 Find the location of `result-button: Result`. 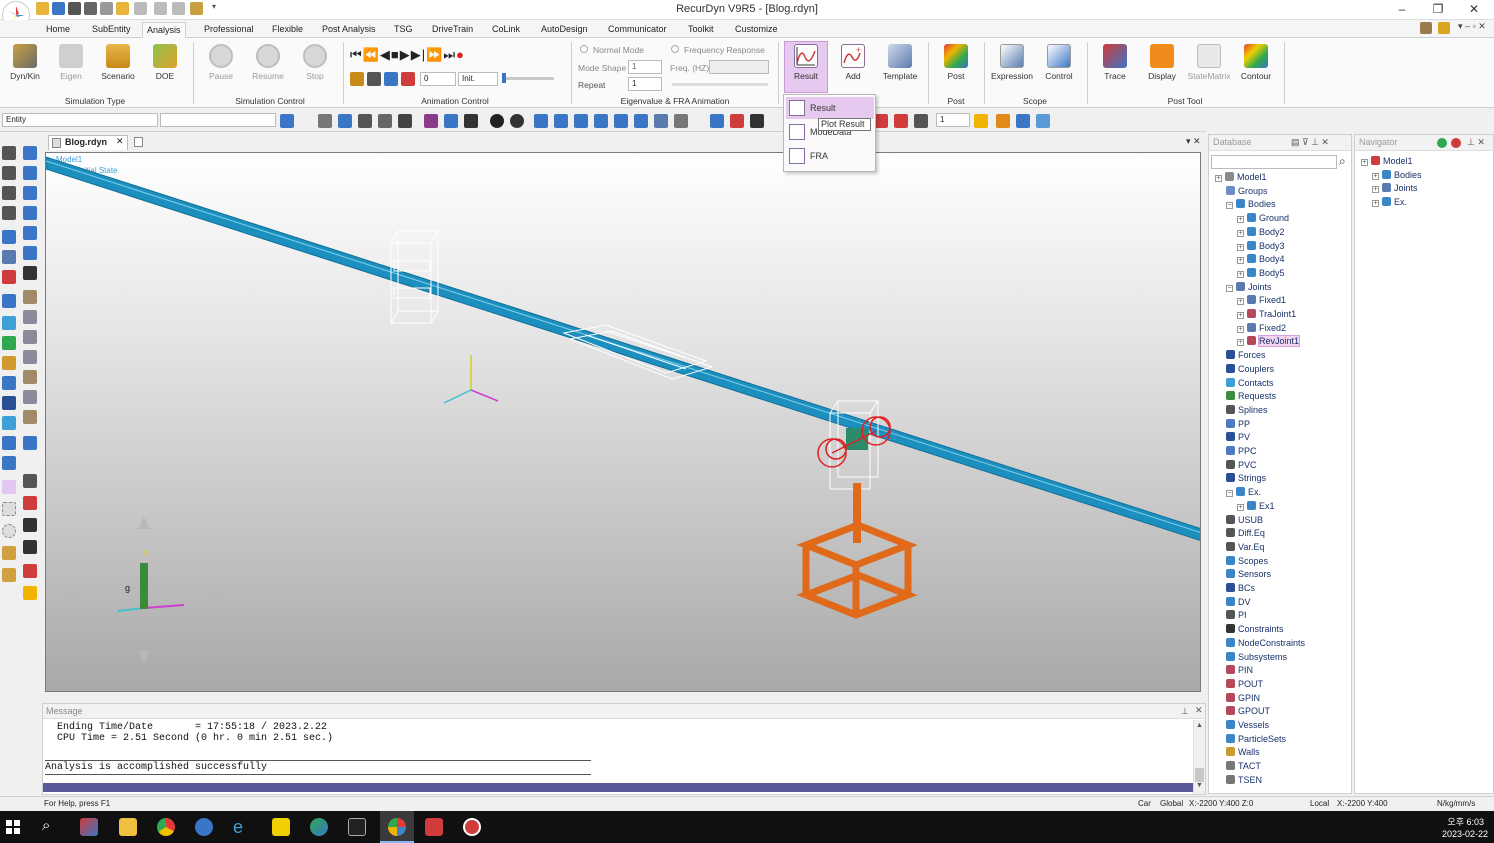

result-button: Result is located at coordinates (806, 67).